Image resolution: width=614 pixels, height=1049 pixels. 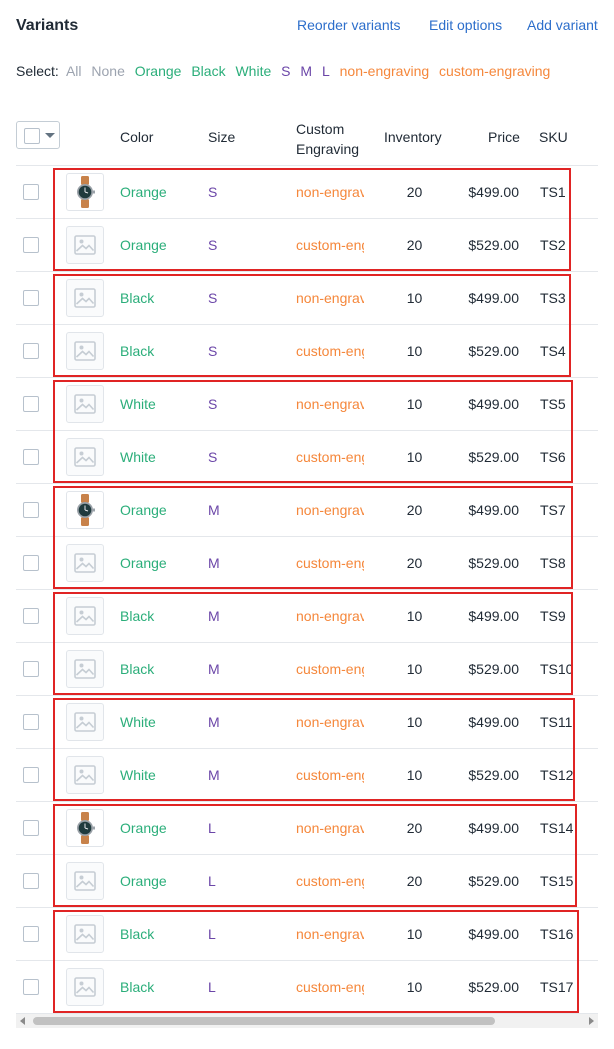 What do you see at coordinates (307, 722) in the screenshot?
I see `variant-row: White Mnon-engraving 10 $499.00 TS11` at bounding box center [307, 722].